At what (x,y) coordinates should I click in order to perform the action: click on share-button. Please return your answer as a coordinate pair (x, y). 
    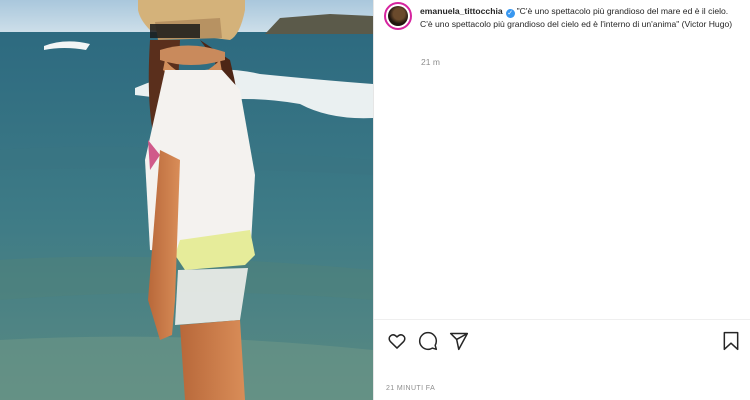
    Looking at the image, I should click on (459, 341).